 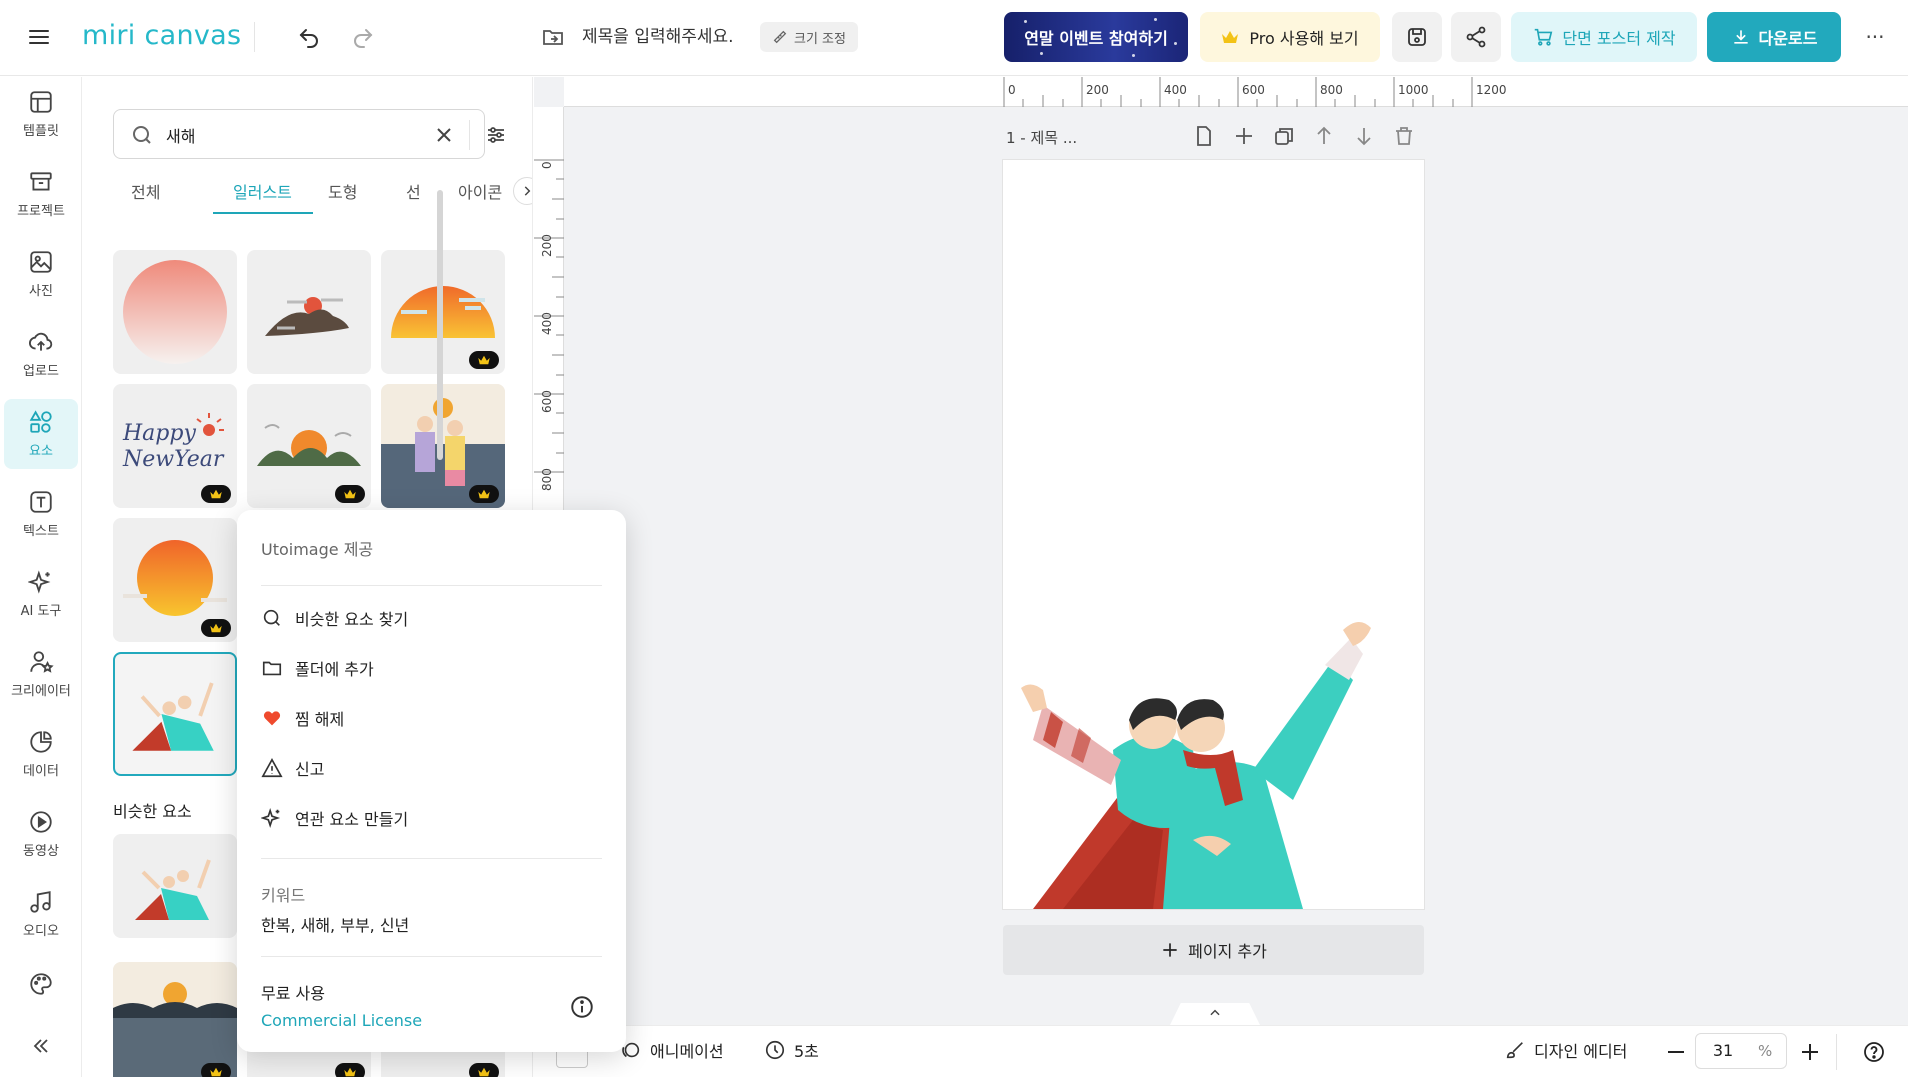 What do you see at coordinates (1810, 1052) in the screenshot?
I see `zoom-in-icon` at bounding box center [1810, 1052].